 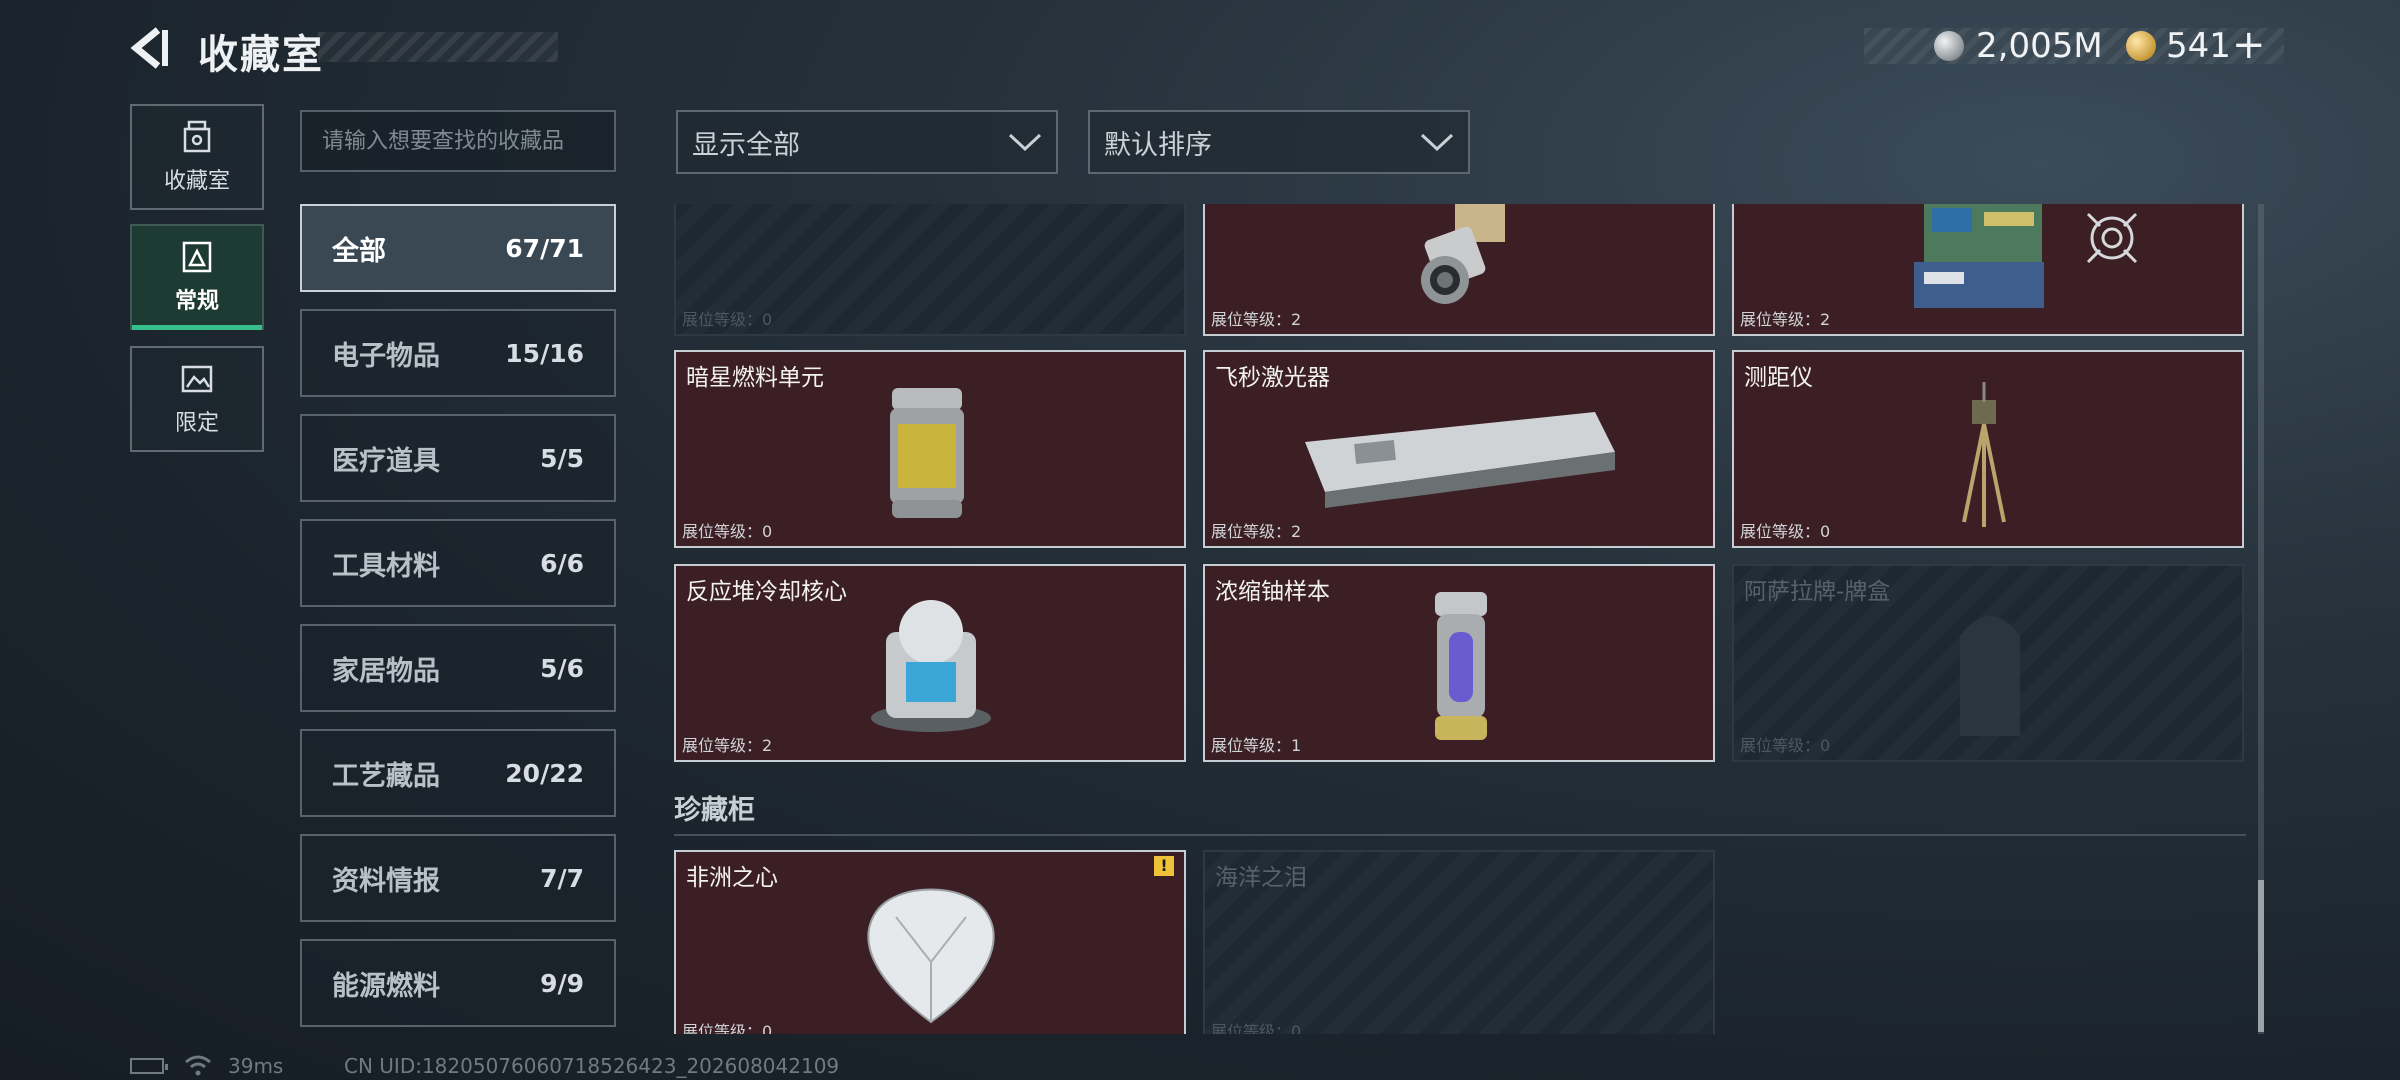 I want to click on collection-card: 飞秒激光器 展位等级：2, so click(x=1459, y=449).